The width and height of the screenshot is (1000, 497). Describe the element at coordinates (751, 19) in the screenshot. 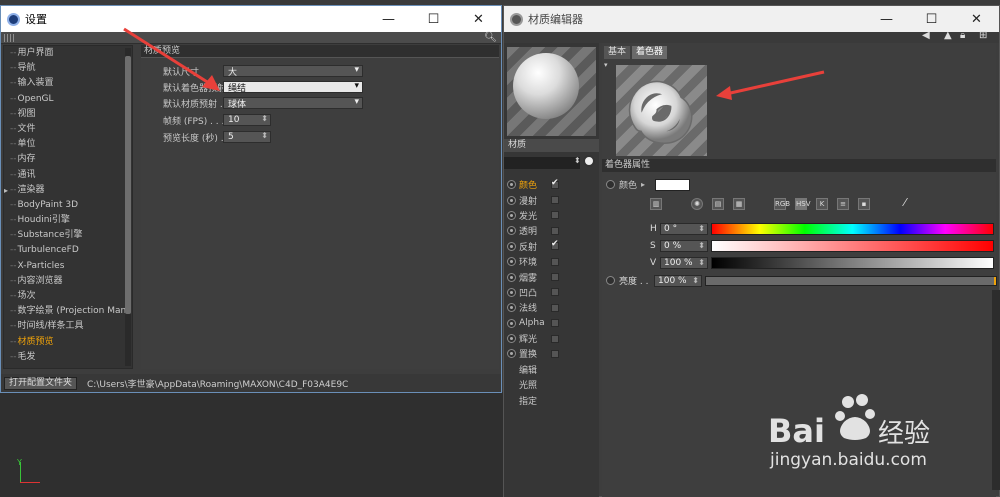

I see `material-editor-titlebar: 材质编辑器 — ☐ ✕` at that location.